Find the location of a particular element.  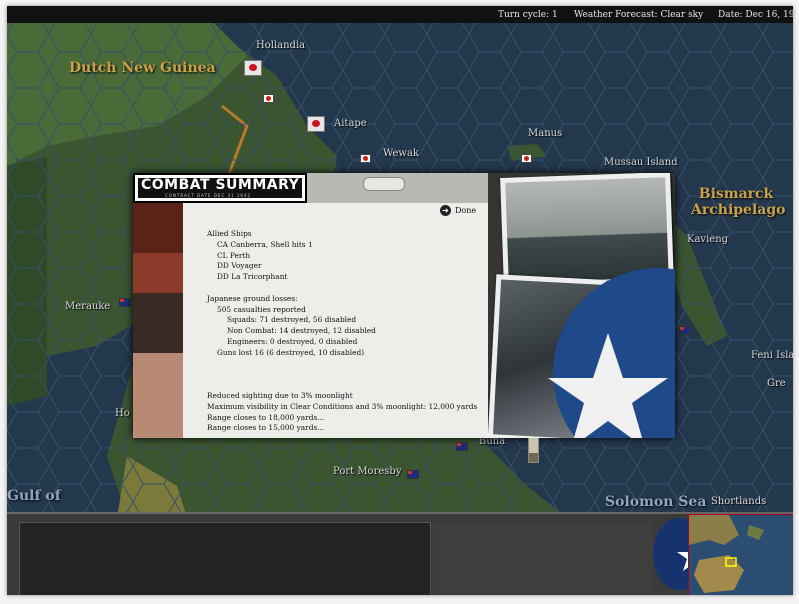

arrow-right-icon: ➜ is located at coordinates (445, 210).